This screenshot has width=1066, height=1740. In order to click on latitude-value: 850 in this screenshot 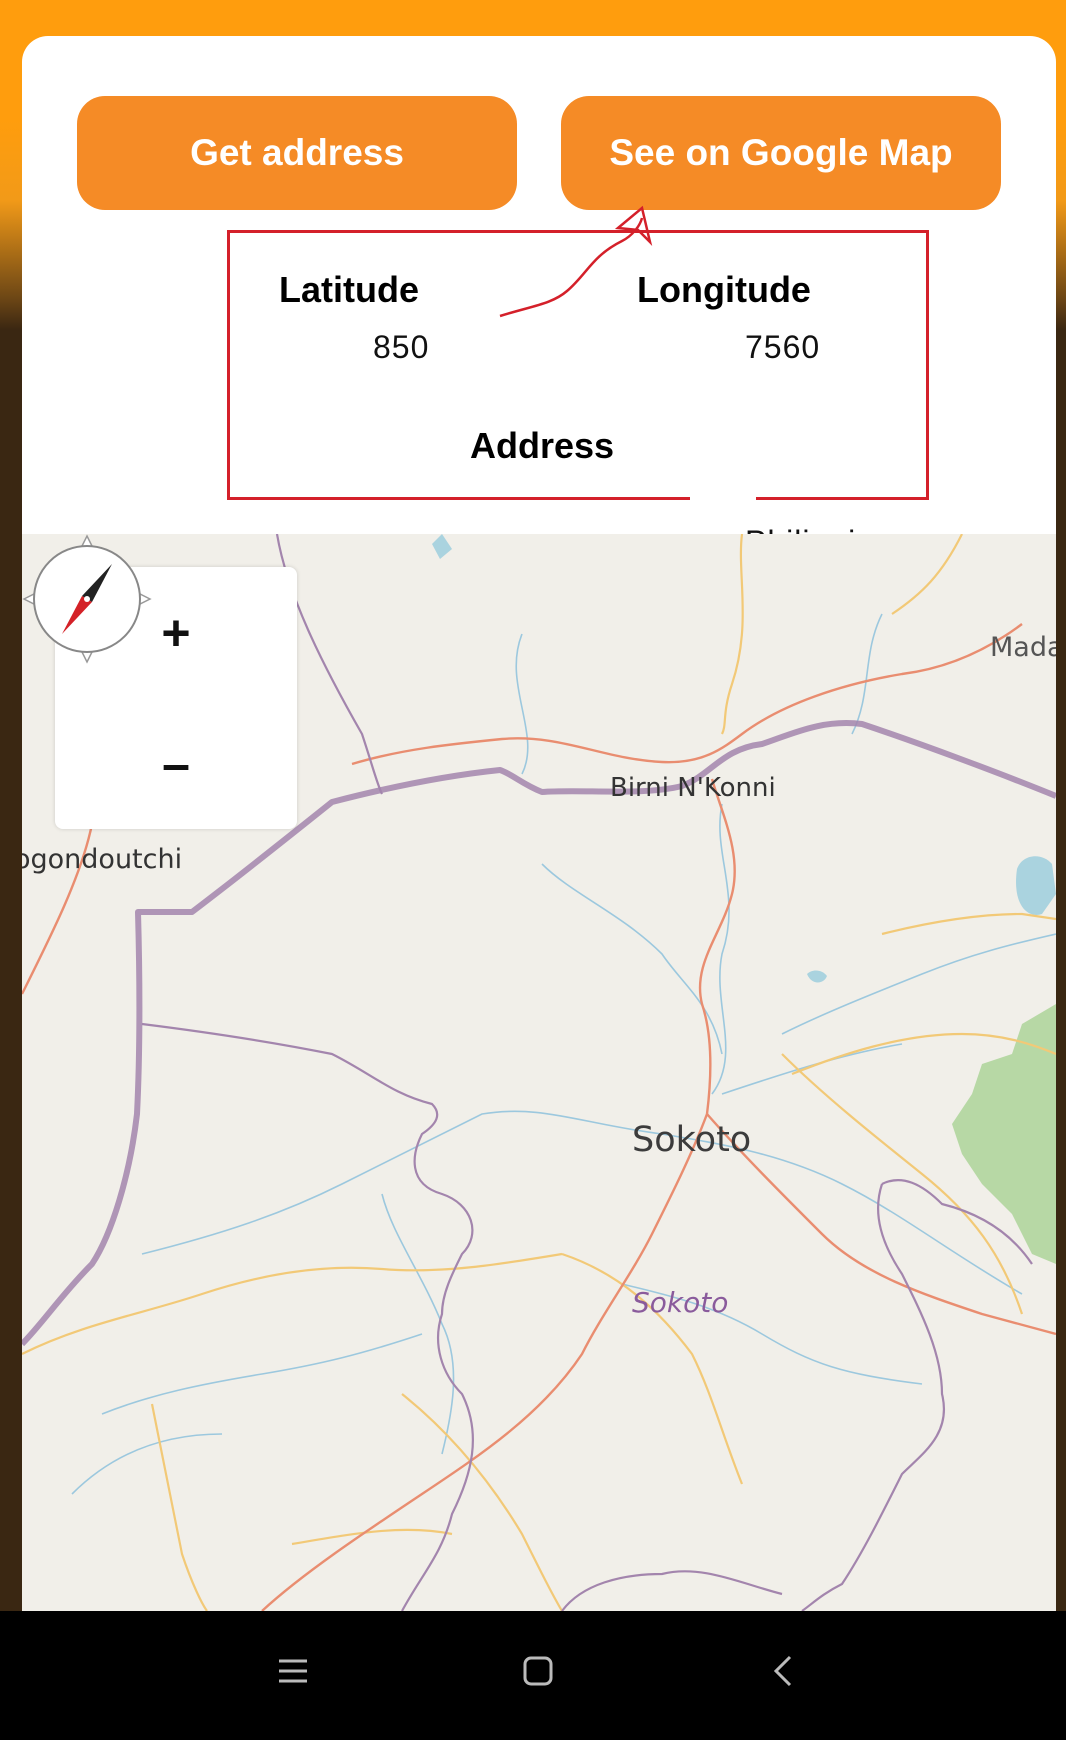, I will do `click(401, 347)`.